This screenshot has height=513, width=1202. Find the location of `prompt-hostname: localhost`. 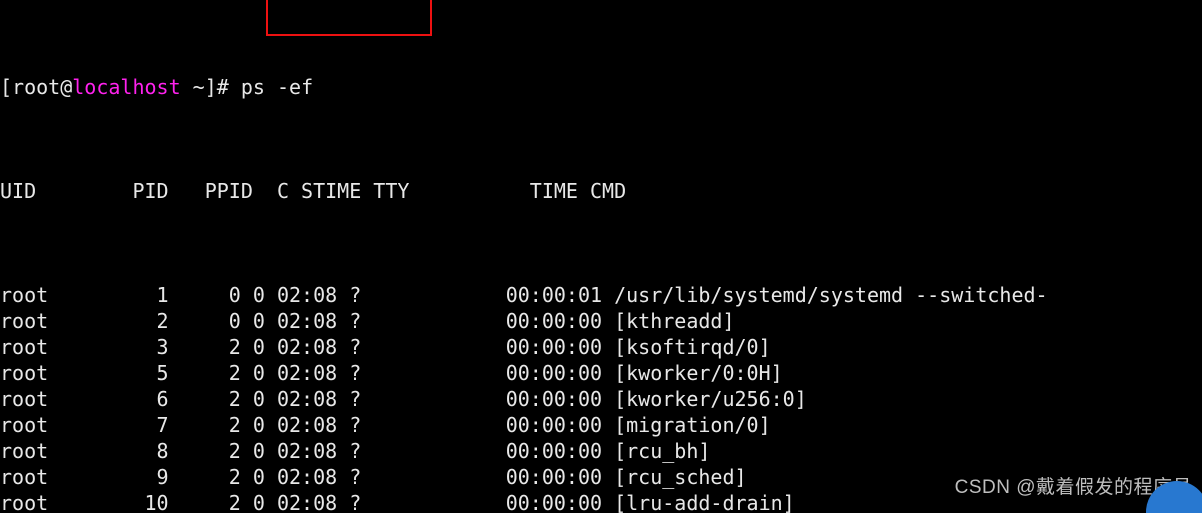

prompt-hostname: localhost is located at coordinates (126, 87).